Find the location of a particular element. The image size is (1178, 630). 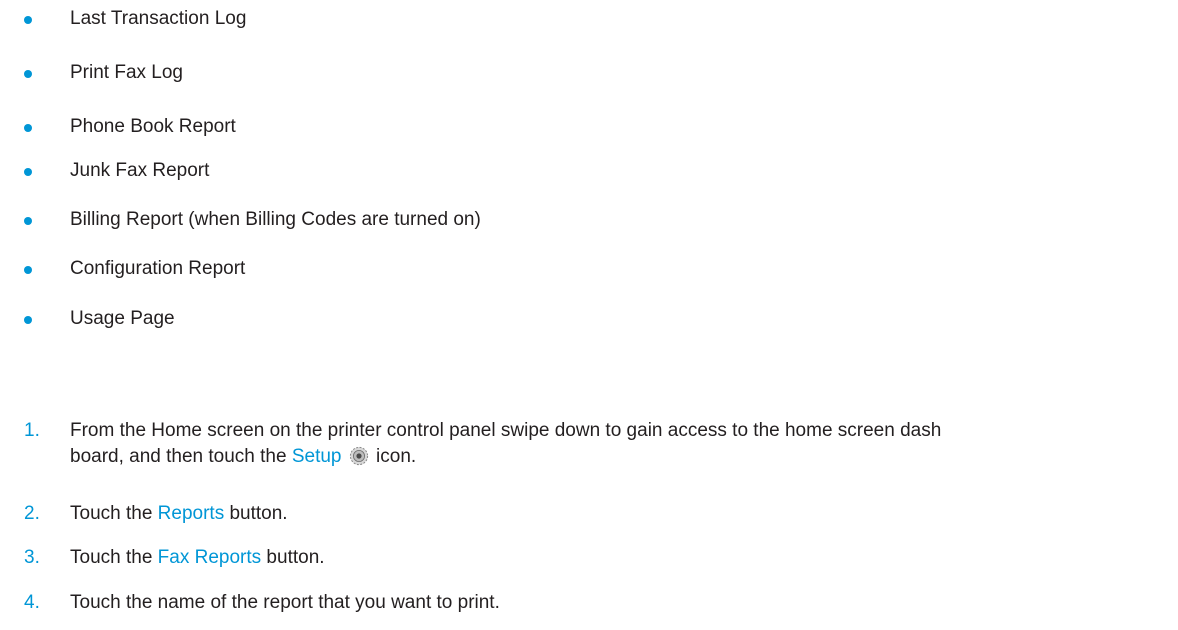

step-text-line2-prefix: board, and then touch the is located at coordinates (181, 456).